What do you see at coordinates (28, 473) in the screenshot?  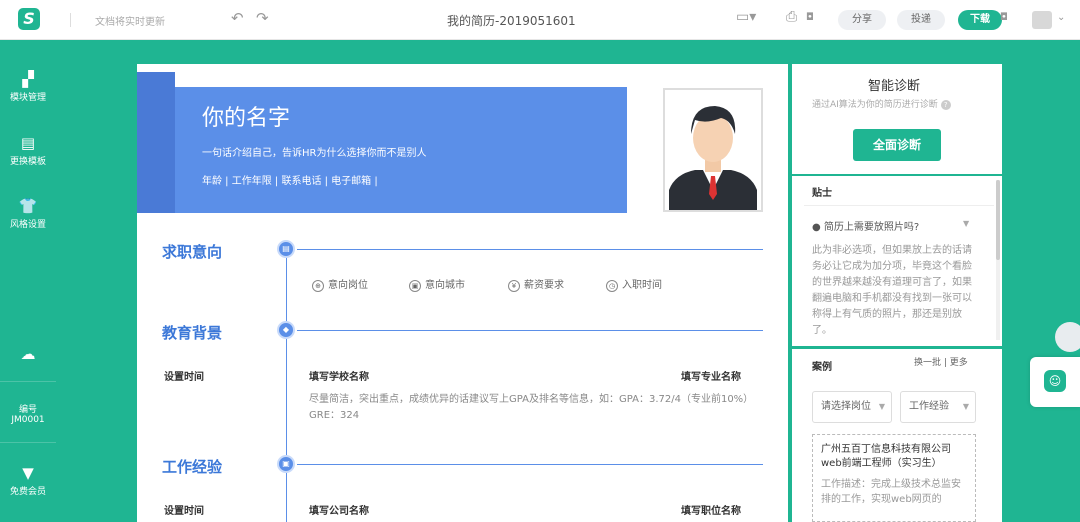 I see `vip-icon: ▼` at bounding box center [28, 473].